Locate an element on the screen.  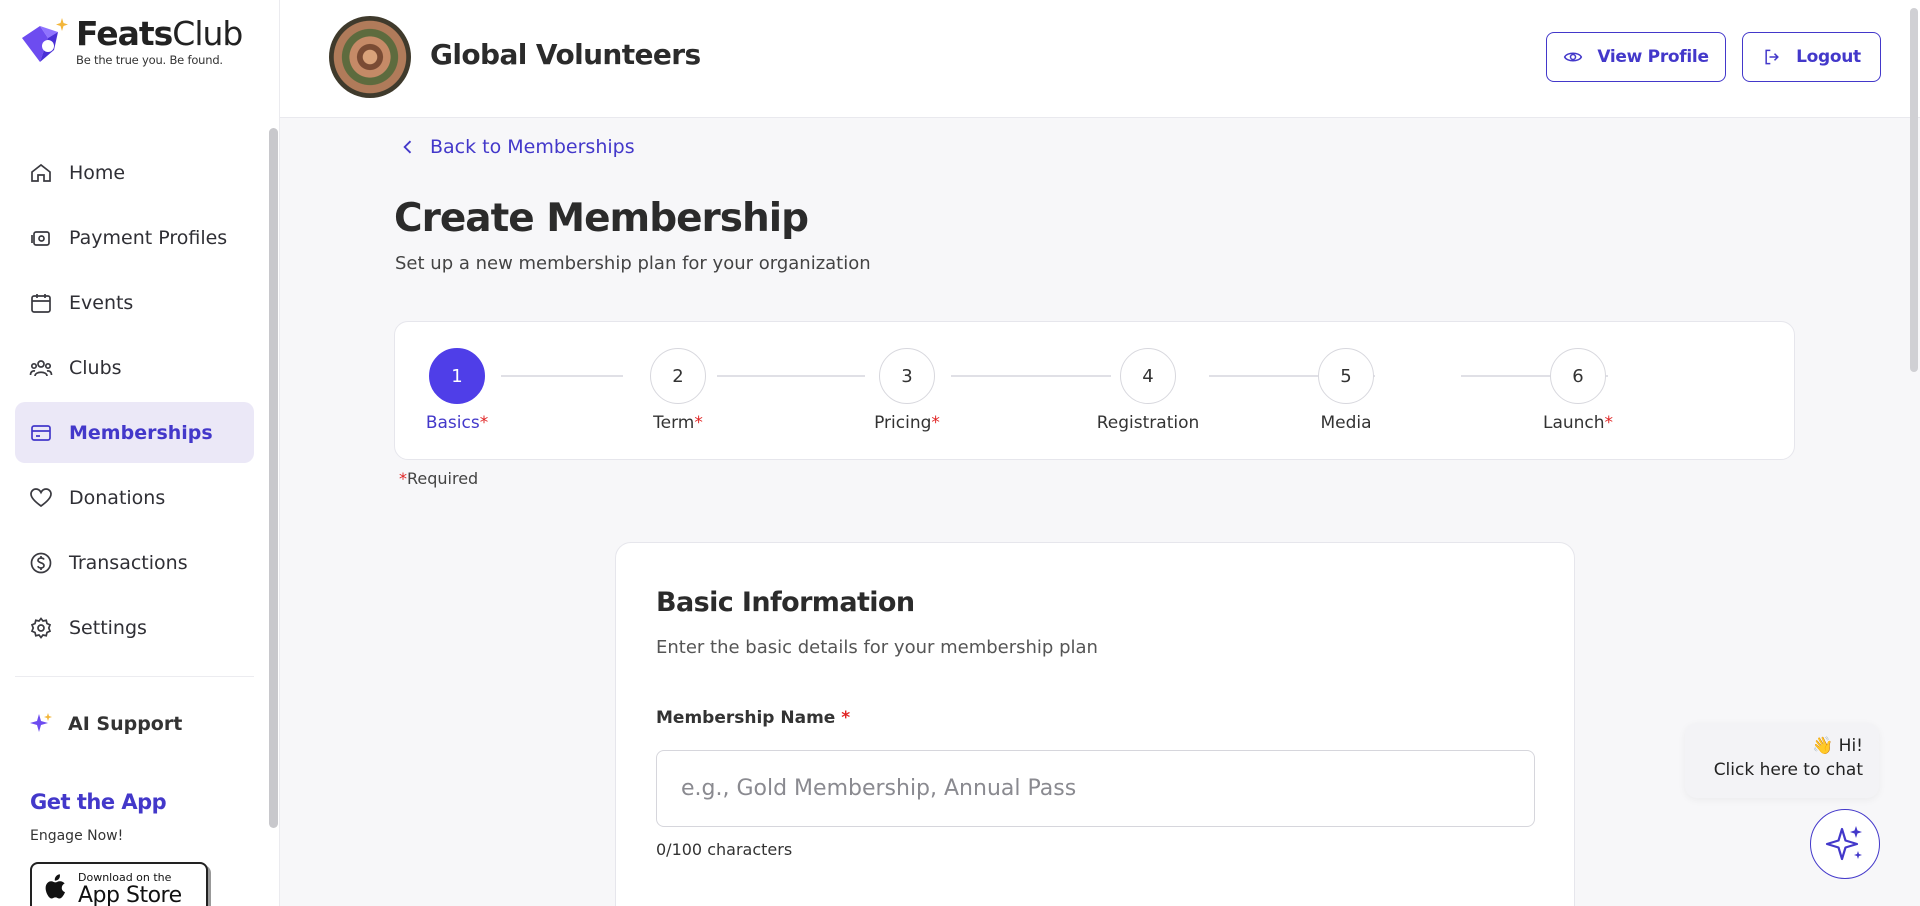
logout-button: Logout is located at coordinates (1811, 57).